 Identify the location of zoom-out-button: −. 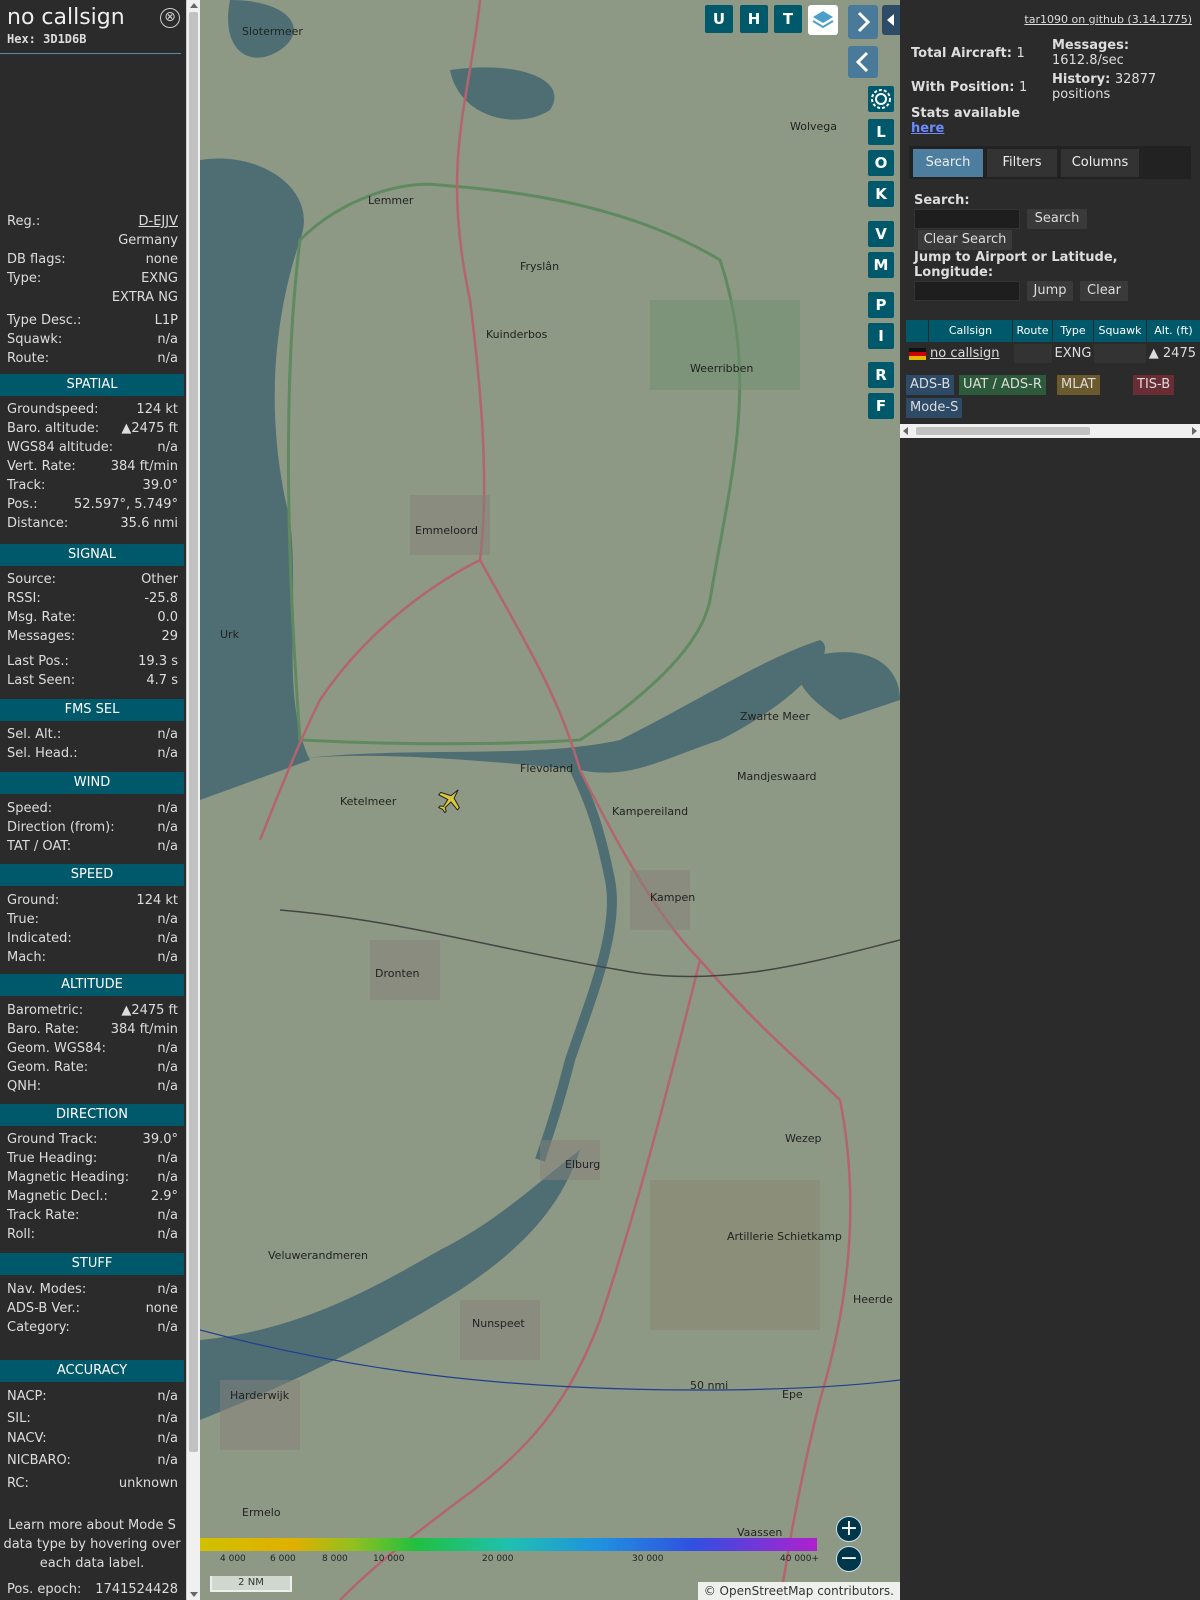
(849, 1559).